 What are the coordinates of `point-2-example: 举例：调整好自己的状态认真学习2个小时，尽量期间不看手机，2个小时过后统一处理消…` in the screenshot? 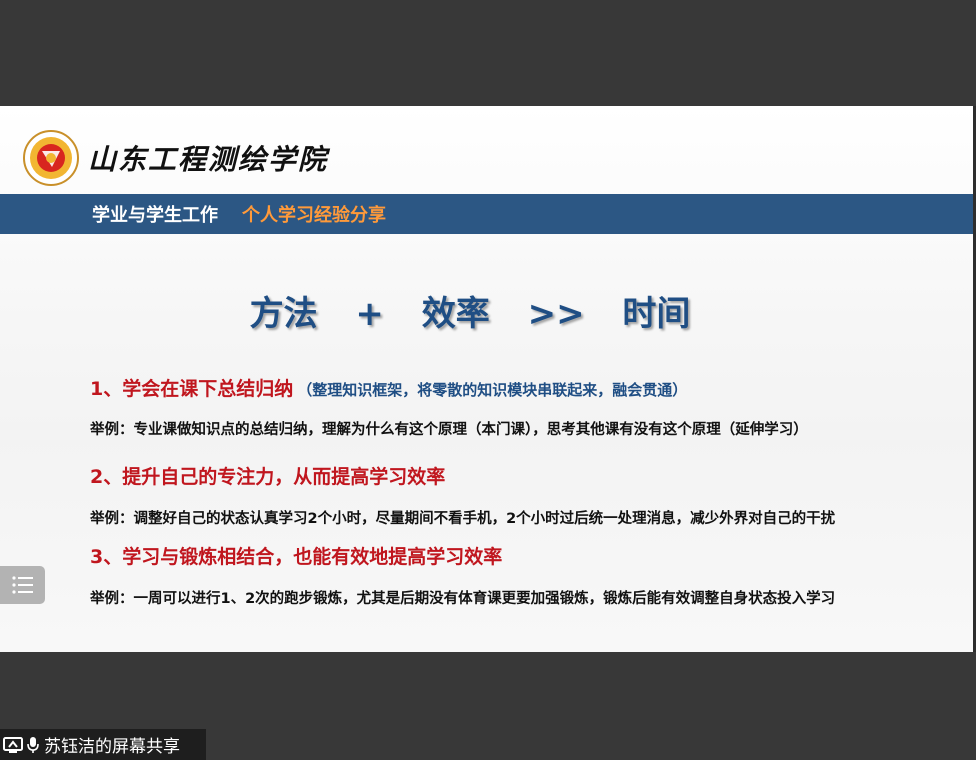 It's located at (463, 519).